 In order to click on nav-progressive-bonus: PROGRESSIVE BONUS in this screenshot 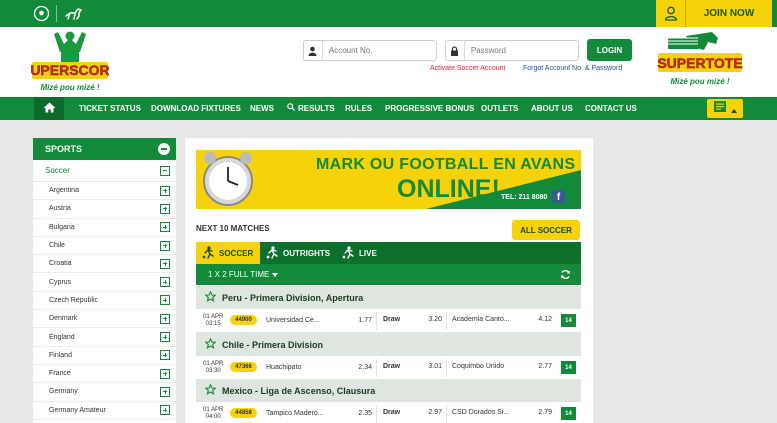, I will do `click(429, 108)`.